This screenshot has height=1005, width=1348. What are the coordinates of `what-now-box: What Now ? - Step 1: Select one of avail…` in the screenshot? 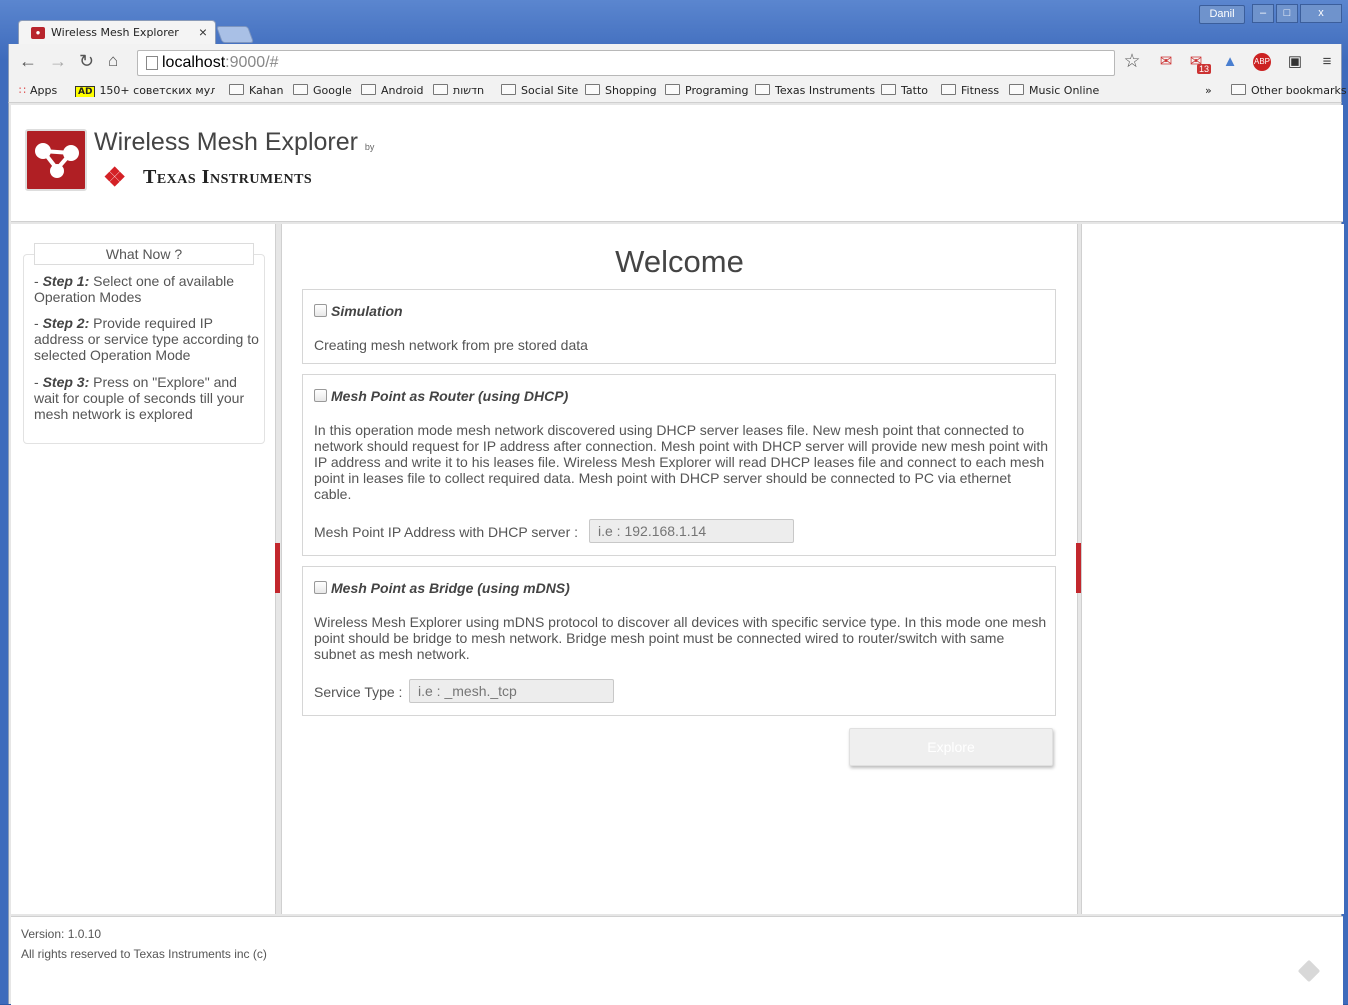 It's located at (144, 343).